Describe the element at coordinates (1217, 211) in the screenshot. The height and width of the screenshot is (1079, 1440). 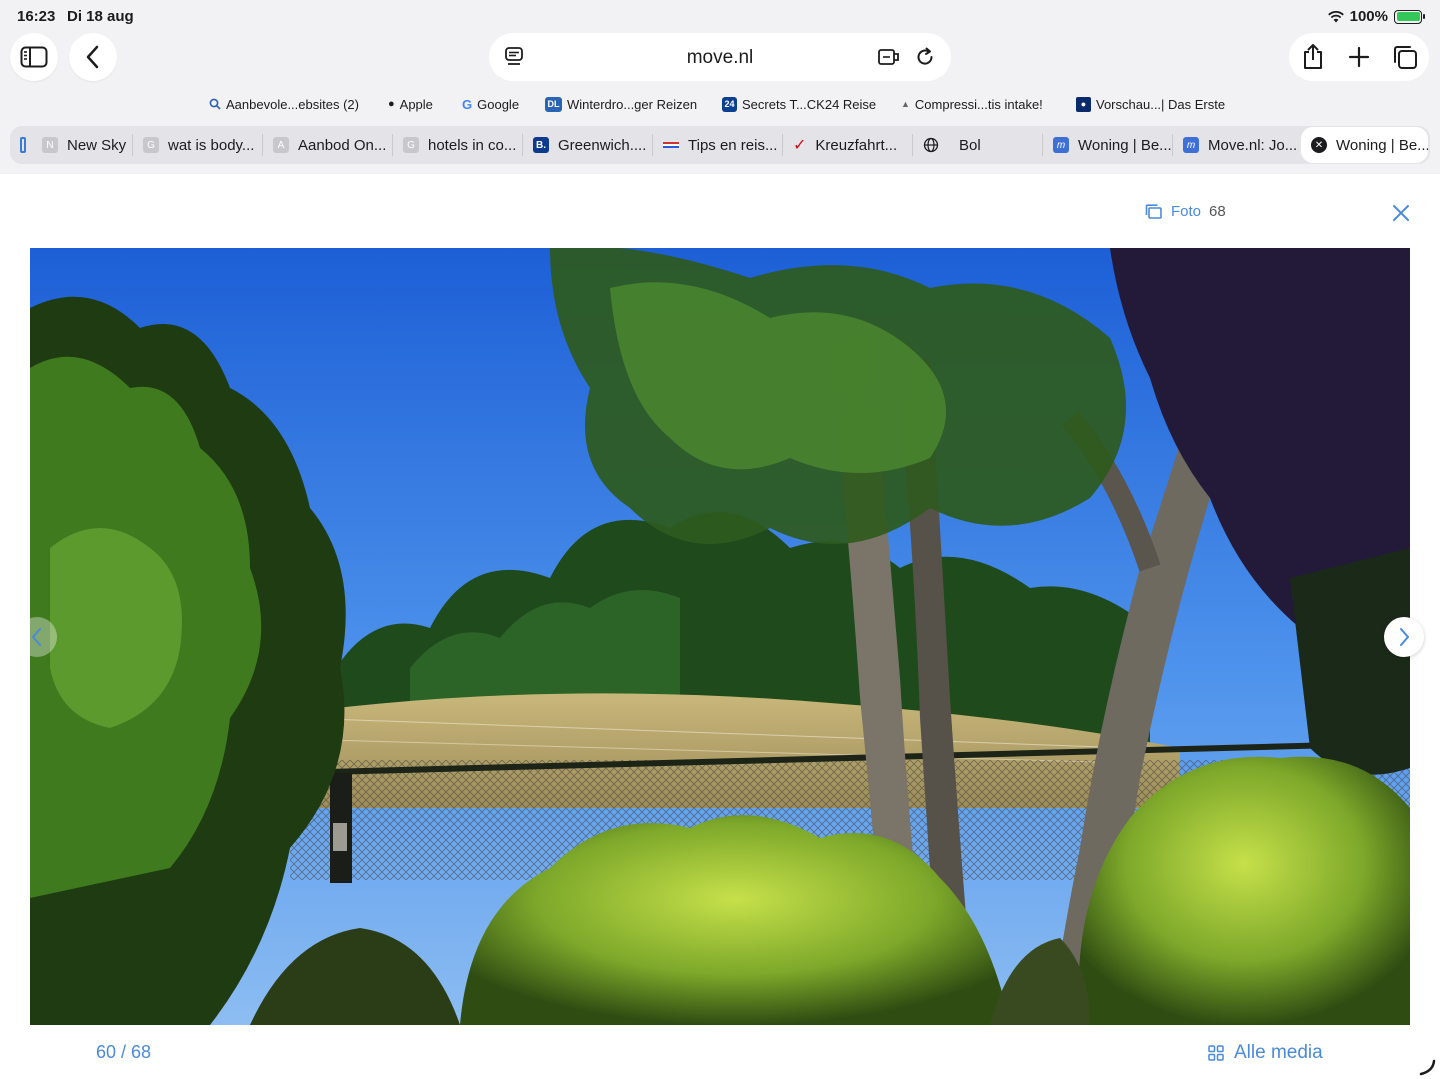
I see `photo-total: 68` at that location.